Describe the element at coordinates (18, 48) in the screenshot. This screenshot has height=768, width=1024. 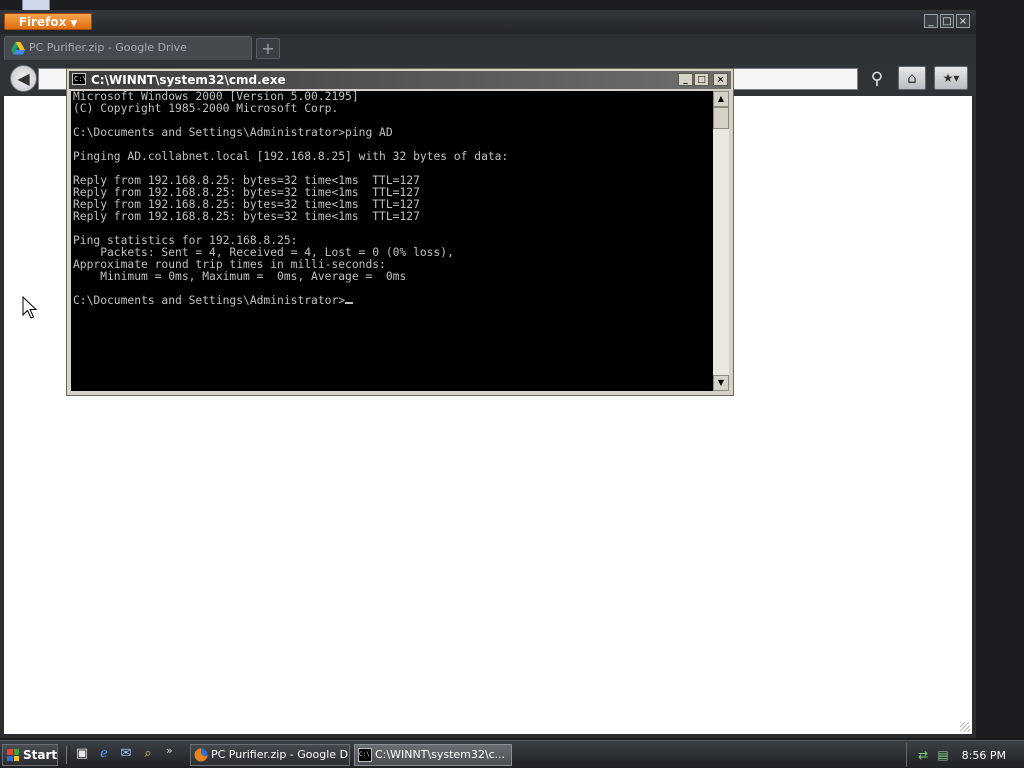
I see `google-drive-icon` at that location.